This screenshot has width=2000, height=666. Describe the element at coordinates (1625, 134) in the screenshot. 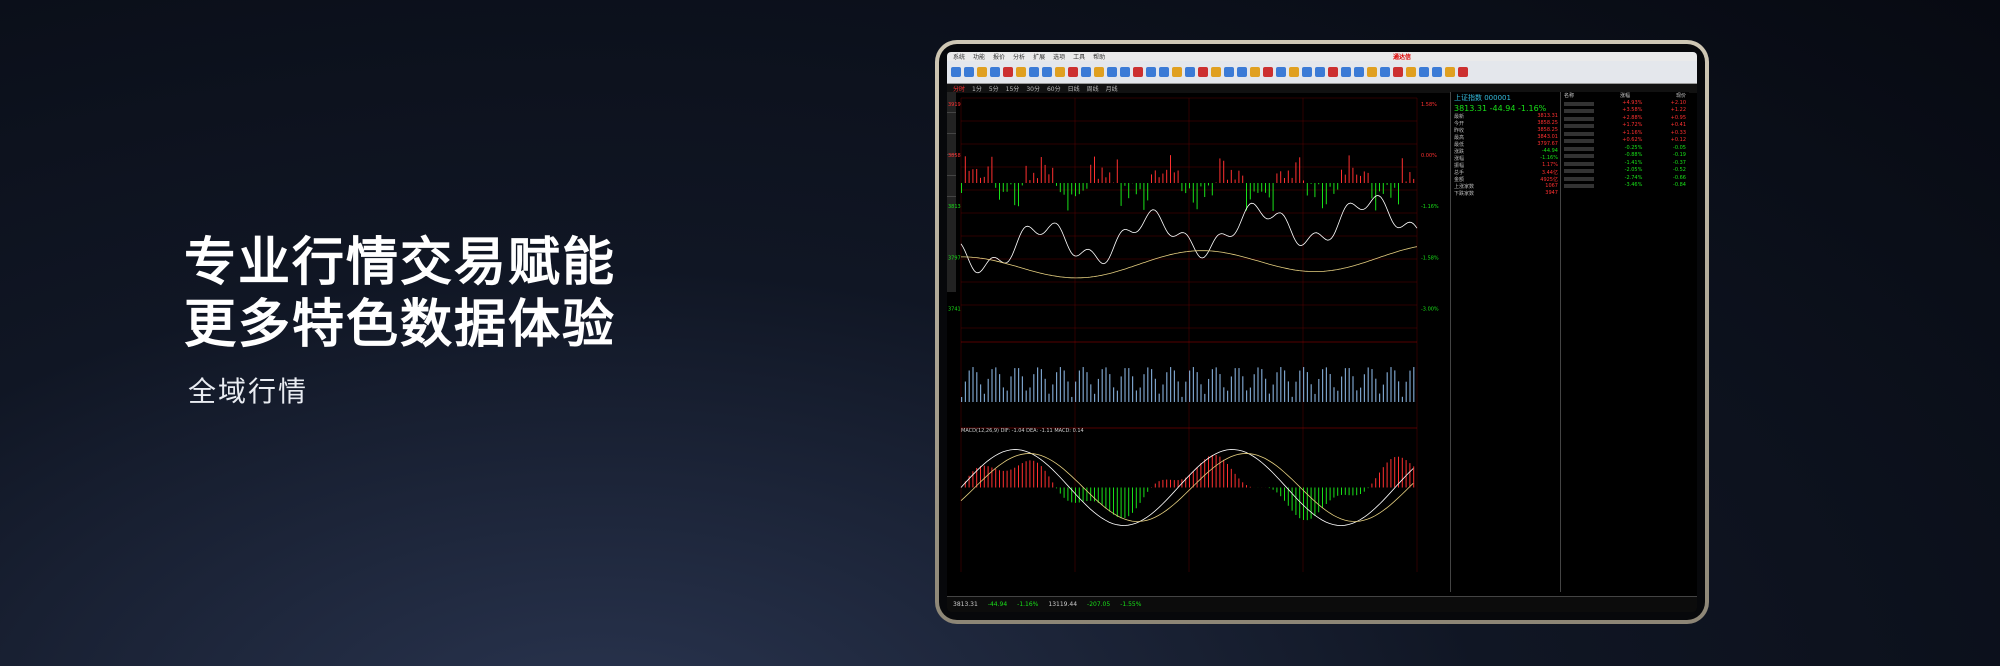

I see `list-row: +1.16% +0.33` at that location.